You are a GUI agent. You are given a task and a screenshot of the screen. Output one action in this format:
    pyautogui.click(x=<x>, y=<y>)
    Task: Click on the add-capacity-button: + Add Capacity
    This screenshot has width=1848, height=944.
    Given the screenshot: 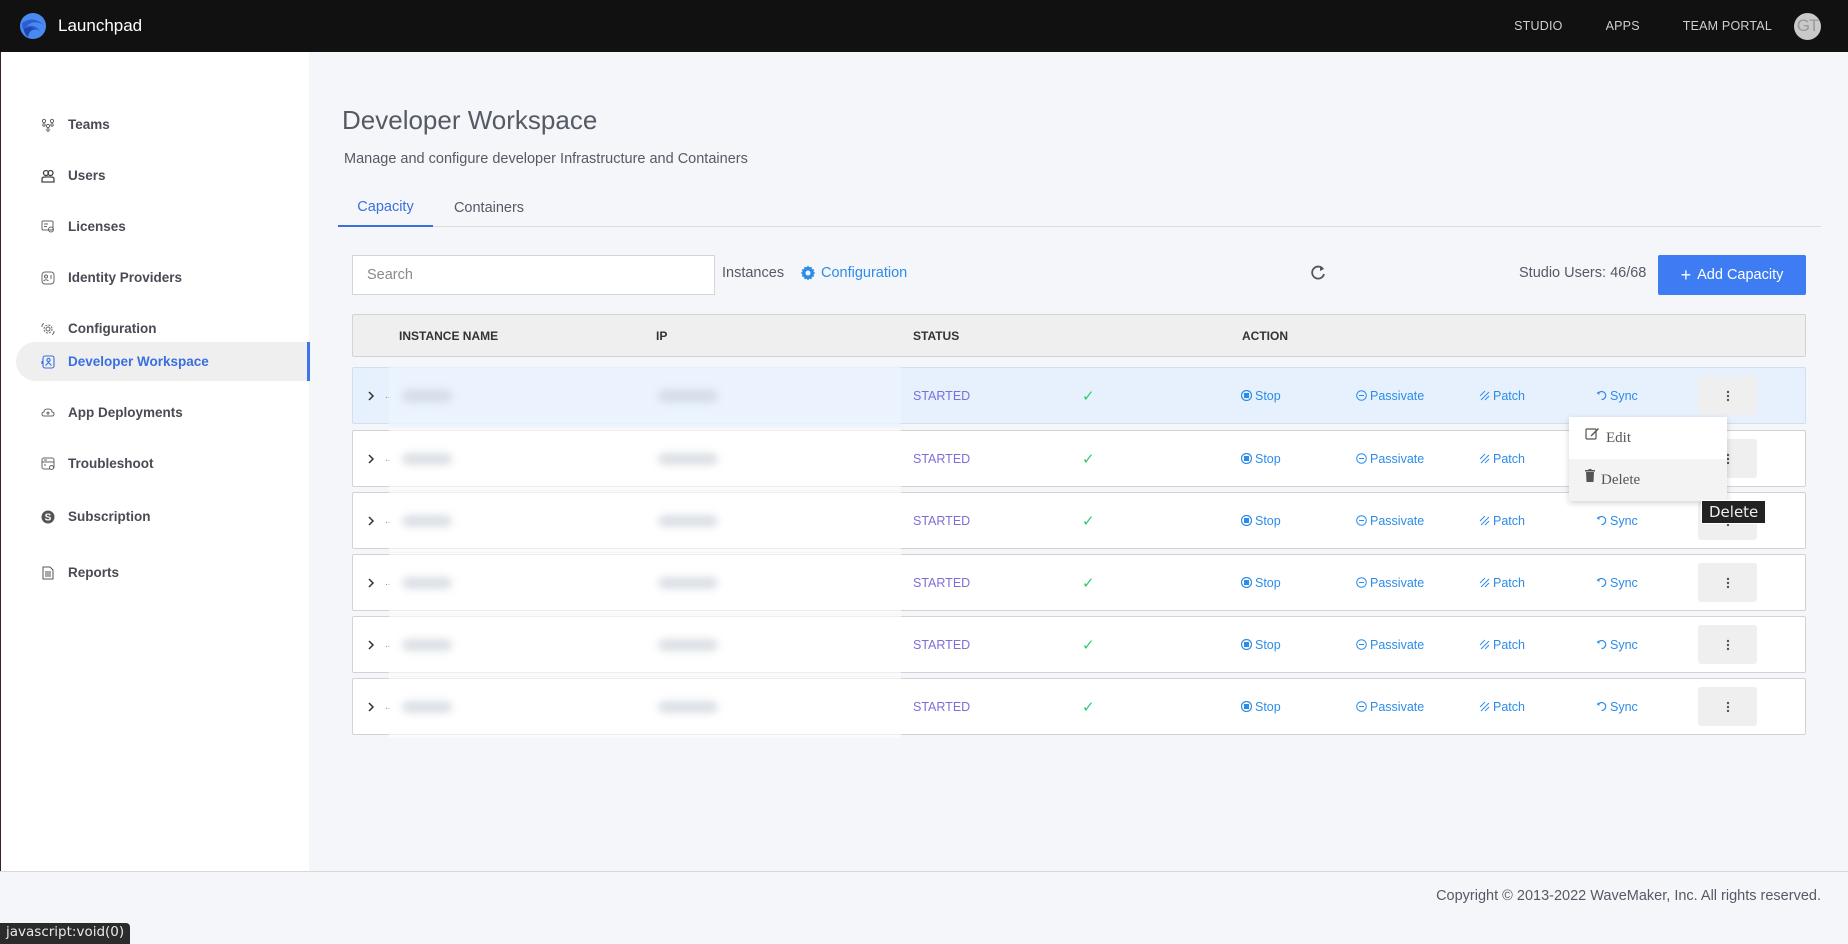 What is the action you would take?
    pyautogui.click(x=1732, y=275)
    